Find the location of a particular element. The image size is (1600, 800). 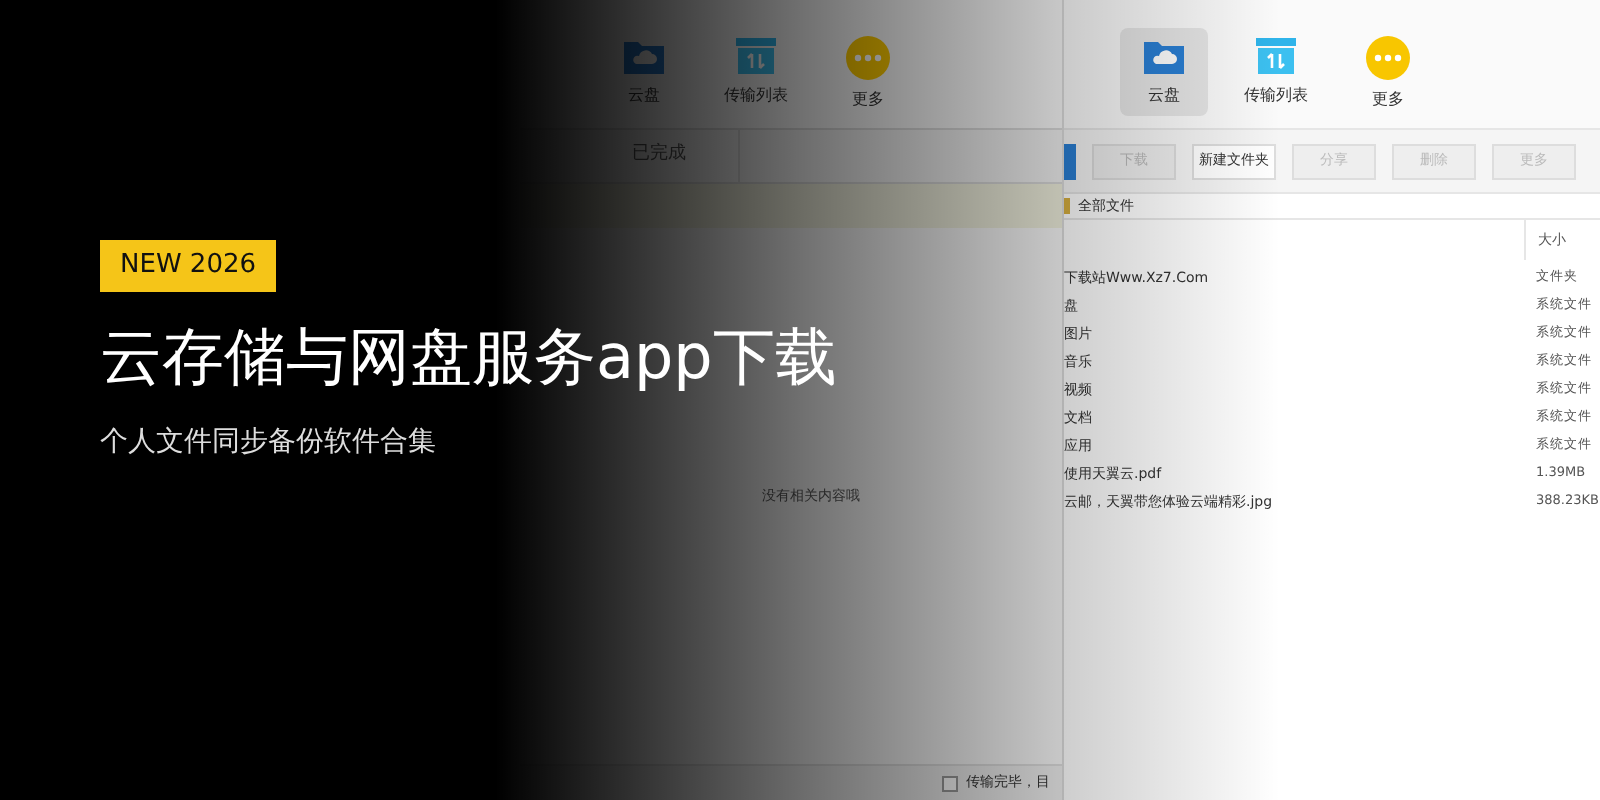

banner-subtitle: 个人文件同步备份软件合集 is located at coordinates (268, 442).